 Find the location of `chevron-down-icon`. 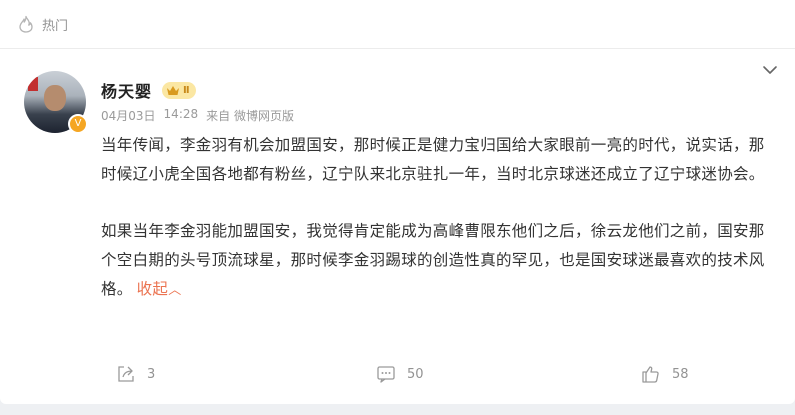

chevron-down-icon is located at coordinates (770, 70).